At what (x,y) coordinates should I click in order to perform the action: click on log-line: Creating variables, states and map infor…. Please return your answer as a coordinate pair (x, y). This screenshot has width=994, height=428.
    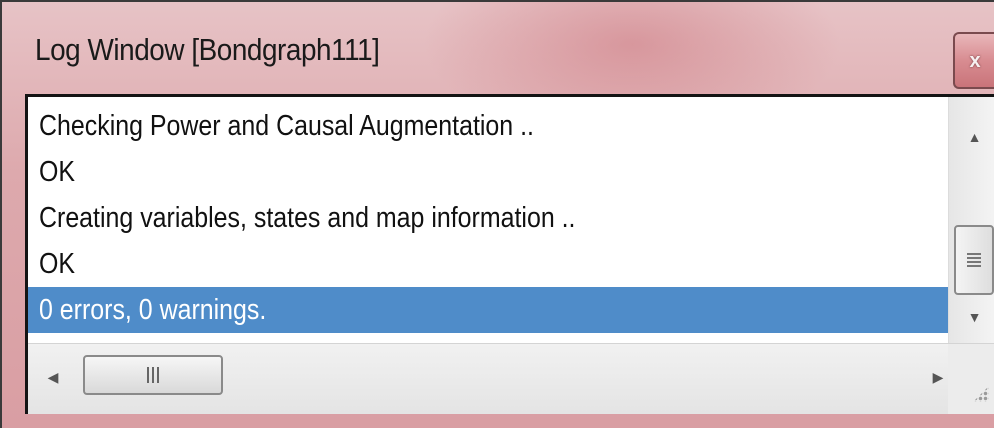
    Looking at the image, I should click on (488, 218).